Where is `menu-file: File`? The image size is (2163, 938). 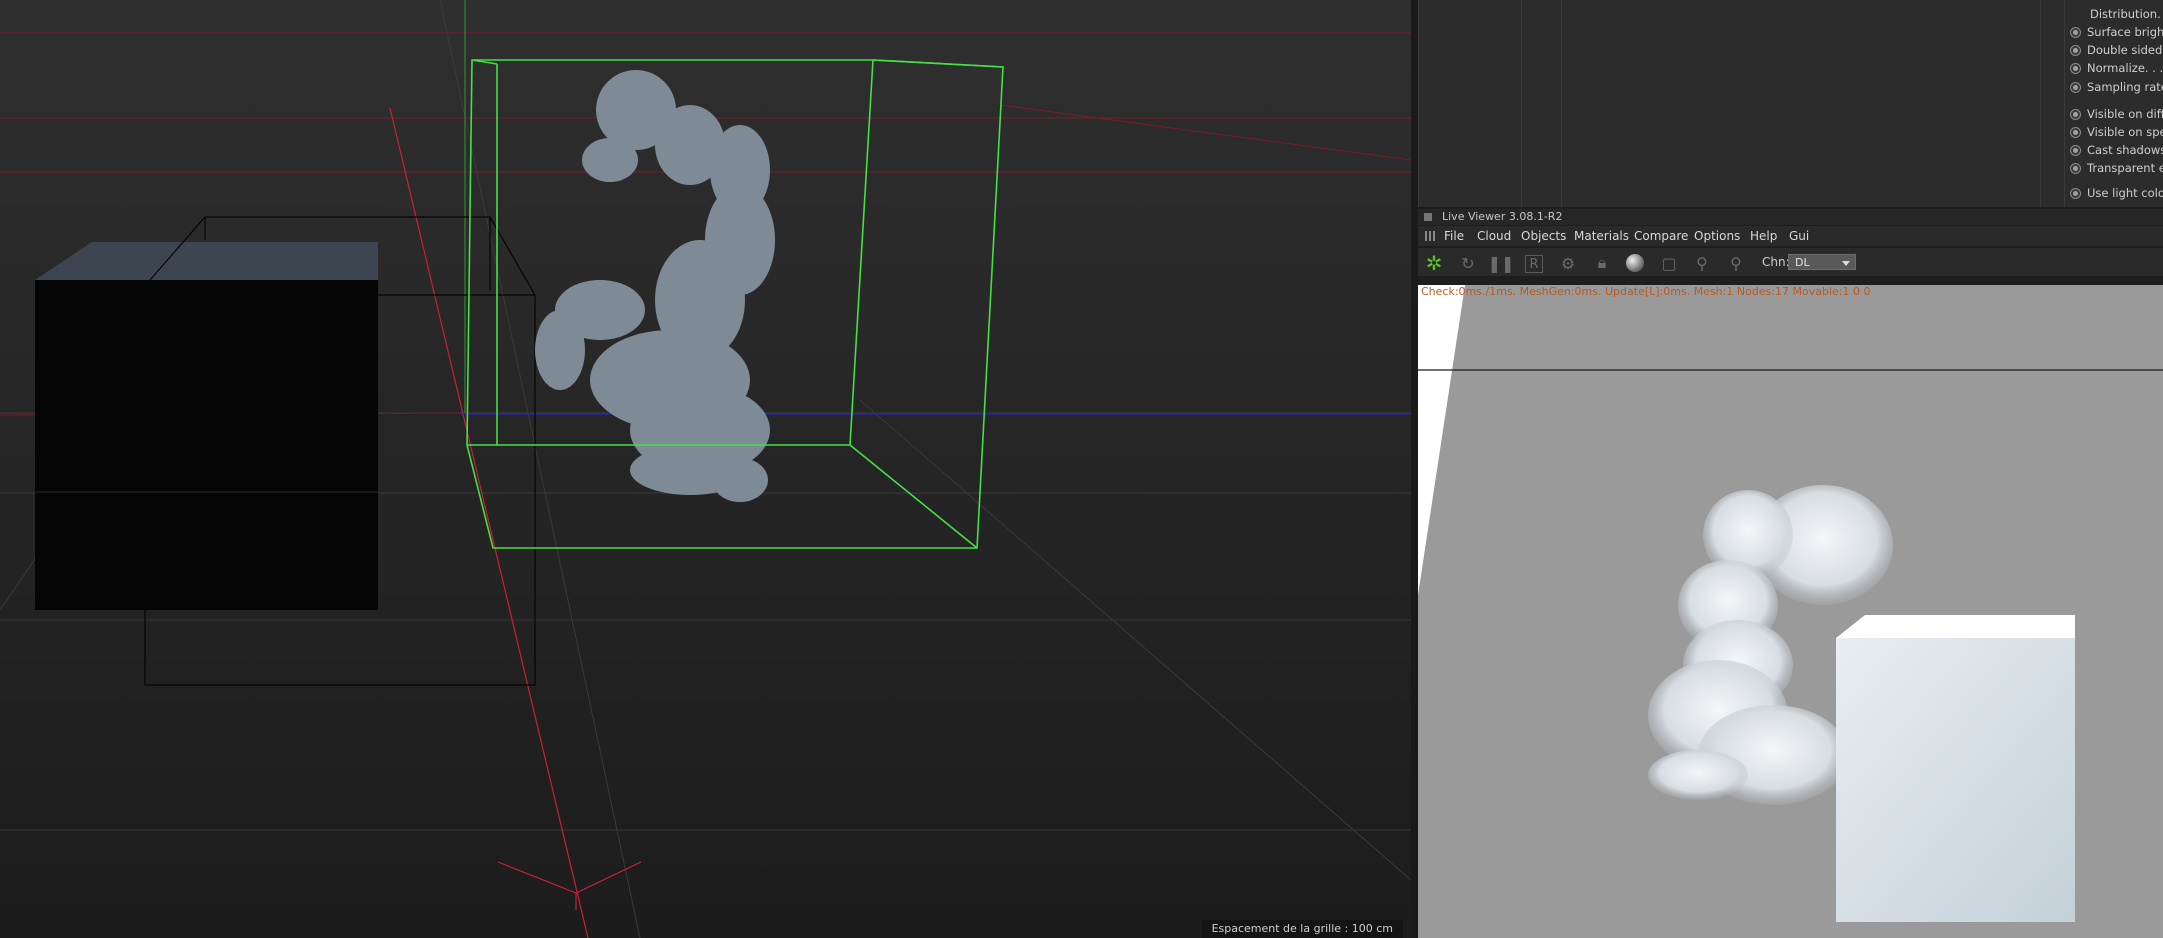
menu-file: File is located at coordinates (1454, 236).